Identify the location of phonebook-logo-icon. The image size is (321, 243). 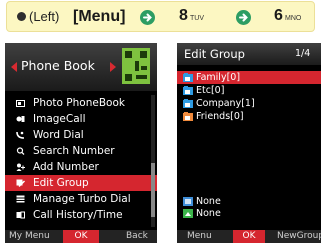
(136, 66).